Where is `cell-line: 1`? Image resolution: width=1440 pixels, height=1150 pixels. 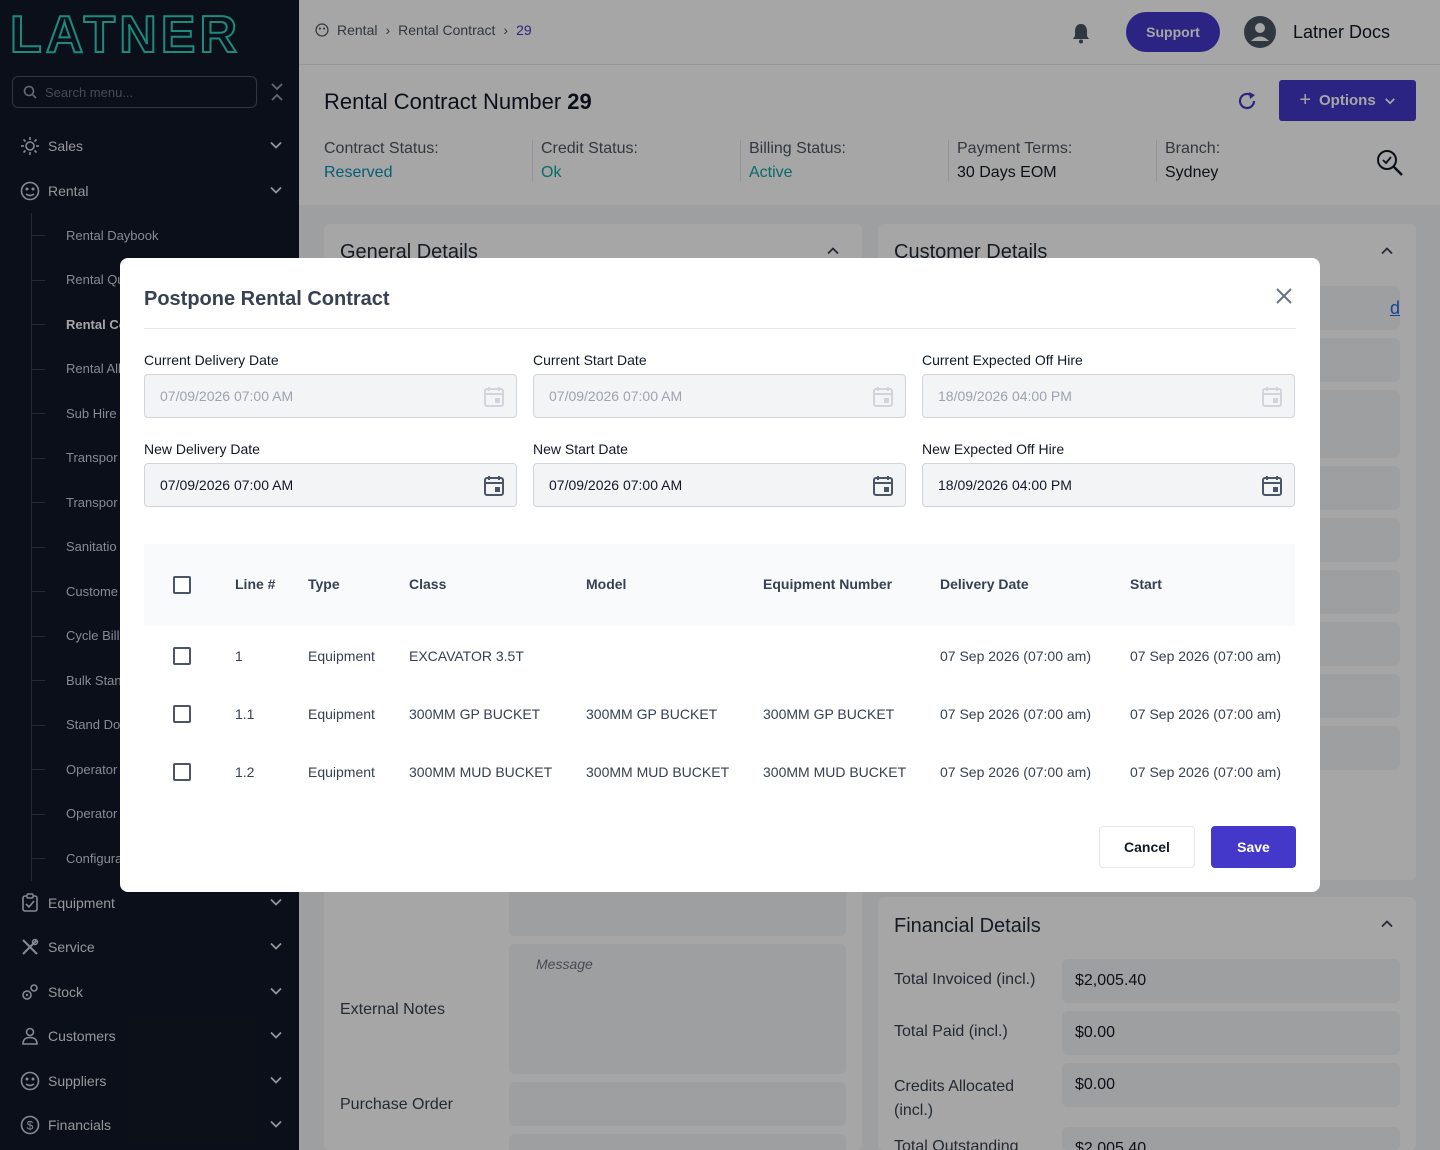
cell-line: 1 is located at coordinates (239, 656).